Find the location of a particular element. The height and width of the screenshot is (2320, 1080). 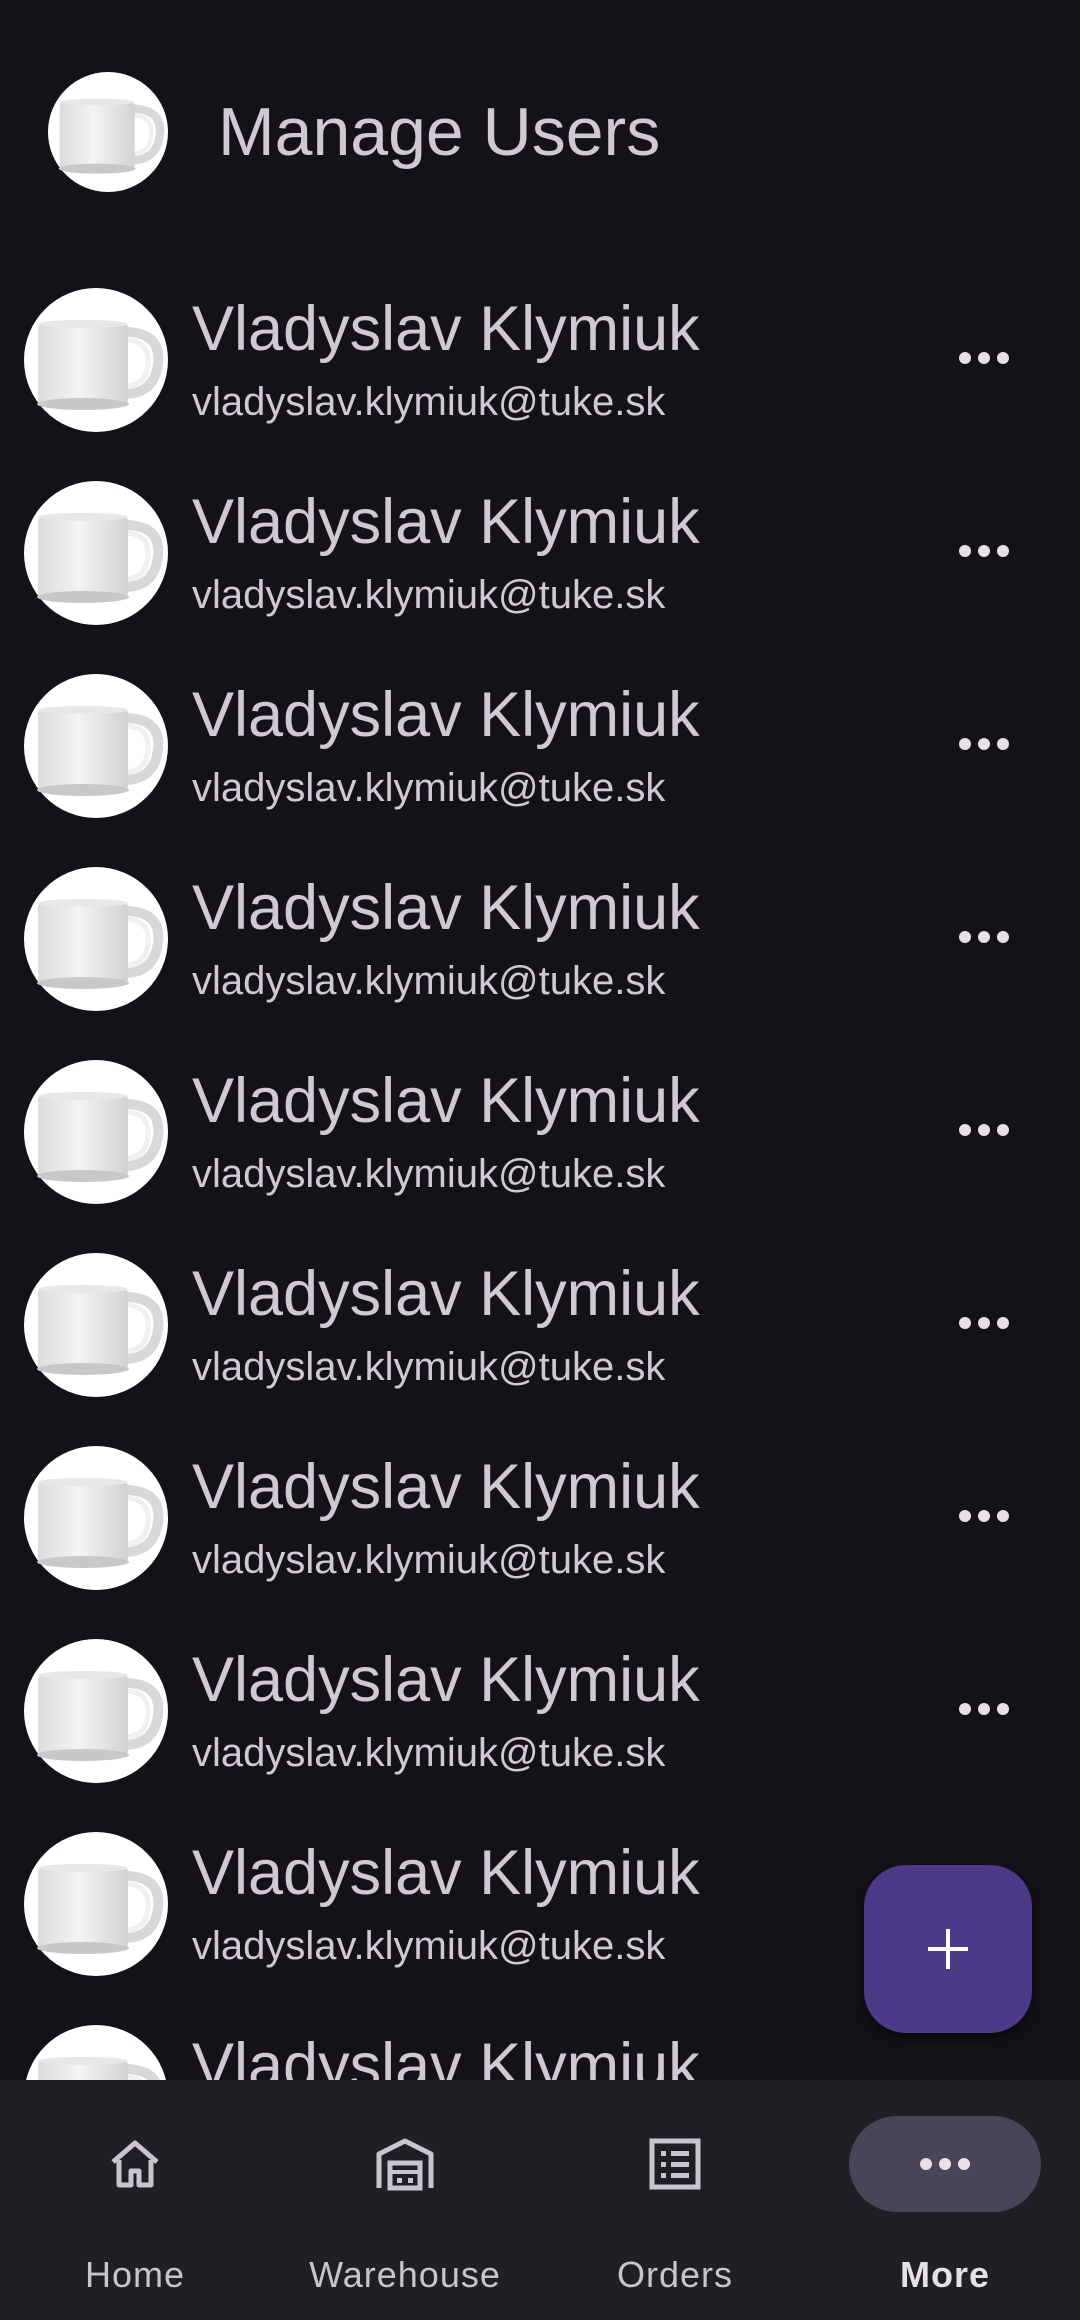

home-icon is located at coordinates (135, 2164).